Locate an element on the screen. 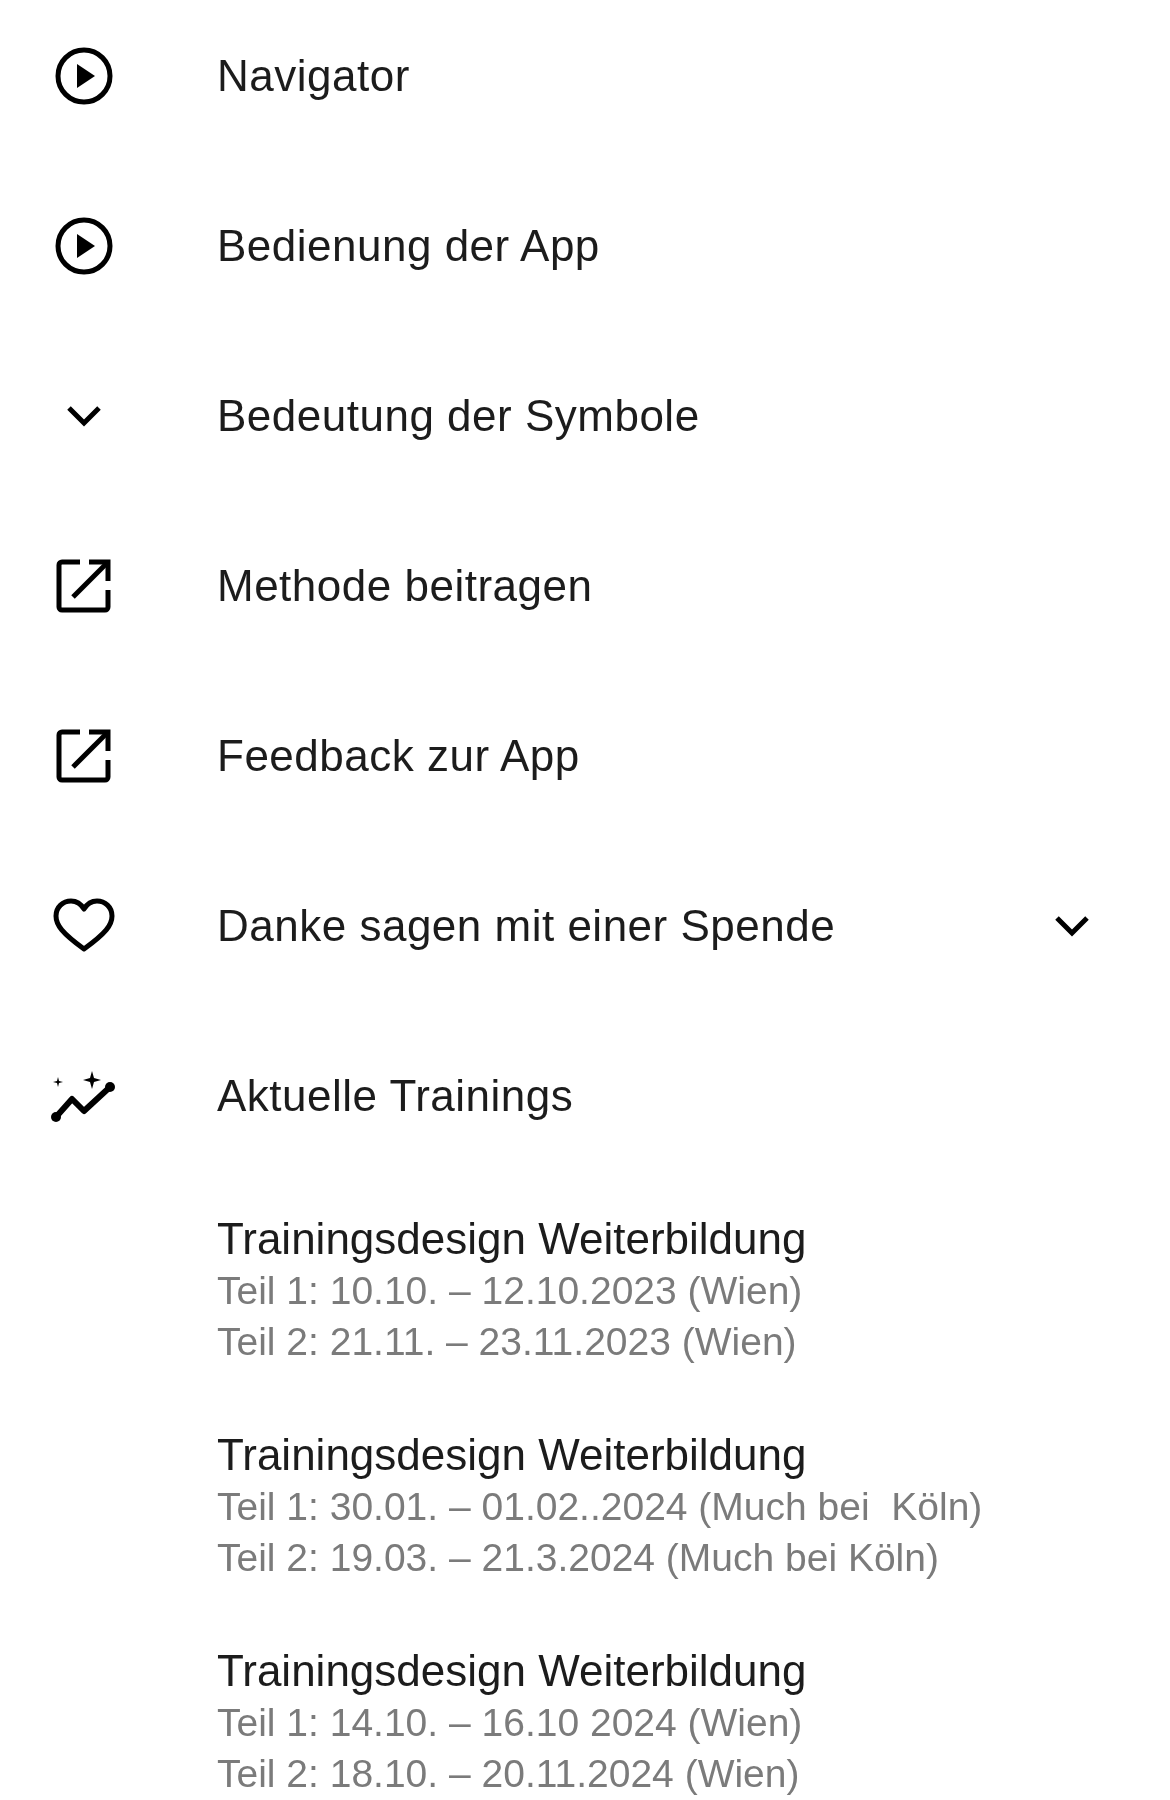 This screenshot has height=1800, width=1170. menu-item-label: Feedback zur App is located at coordinates (653, 756).